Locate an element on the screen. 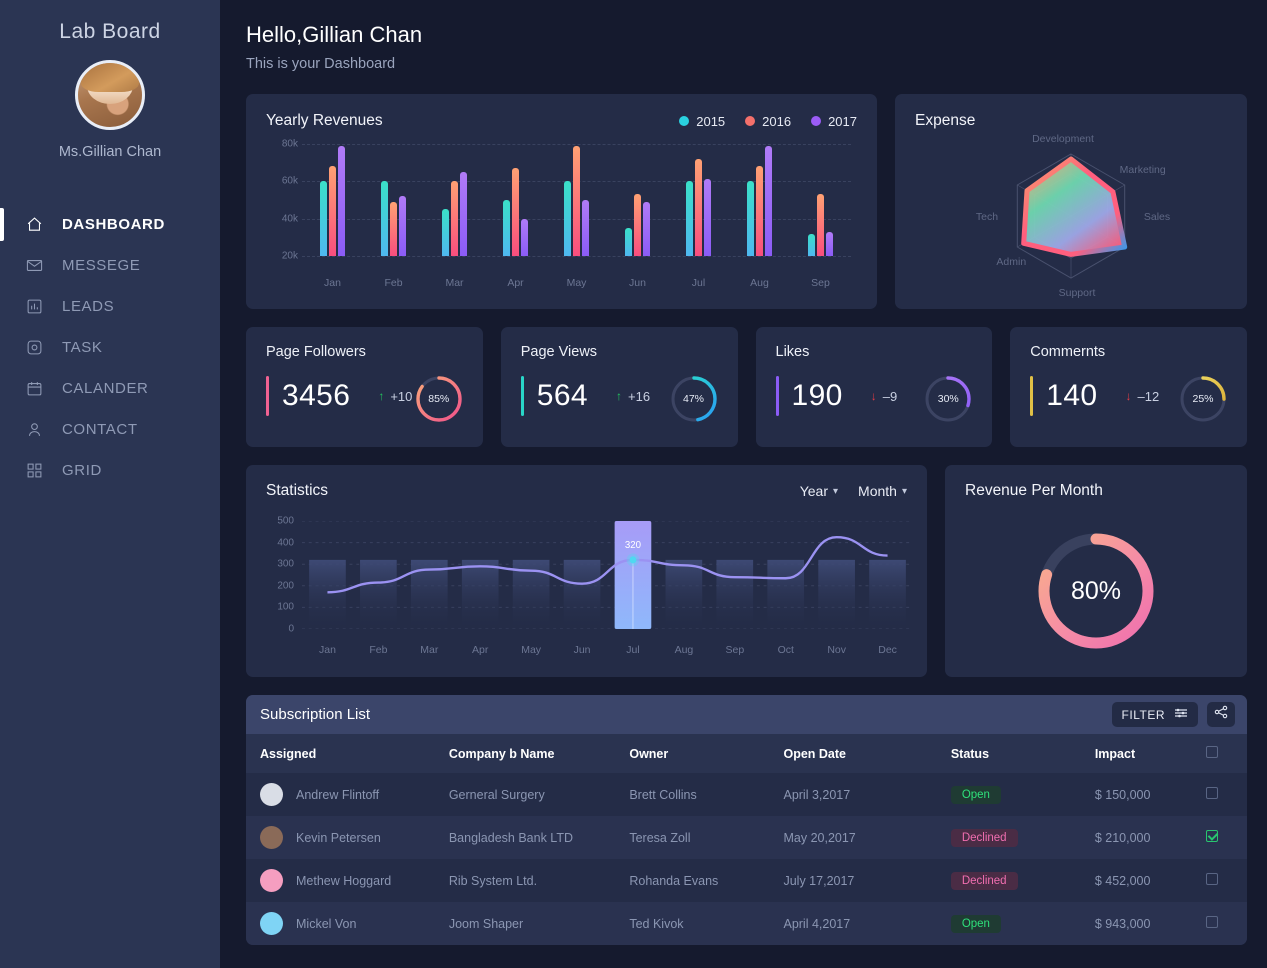  sidebar-item-contact: CONTACT is located at coordinates (110, 429).